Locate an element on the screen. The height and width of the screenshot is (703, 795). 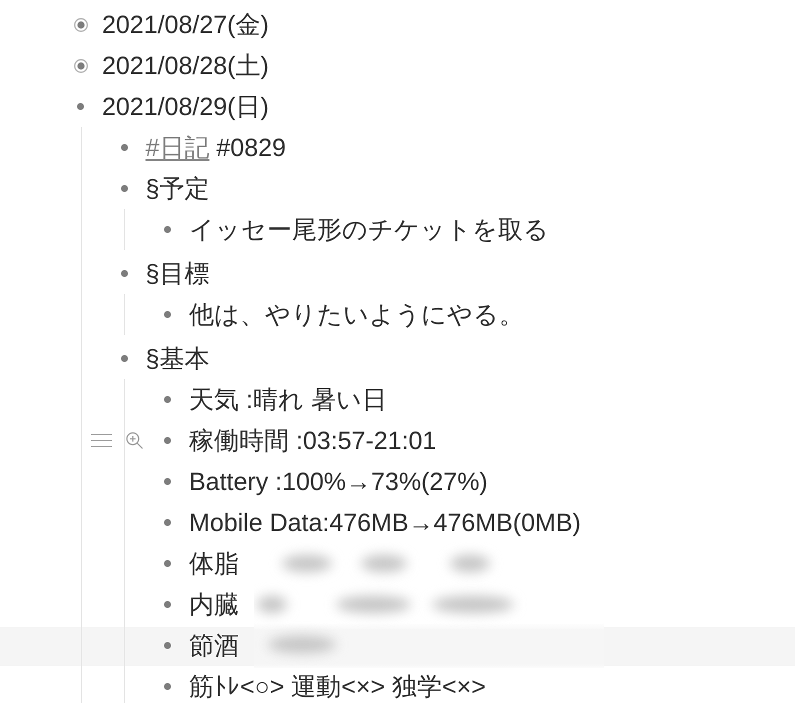
item-text: Battery :100%→73%(27%) is located at coordinates (338, 481).